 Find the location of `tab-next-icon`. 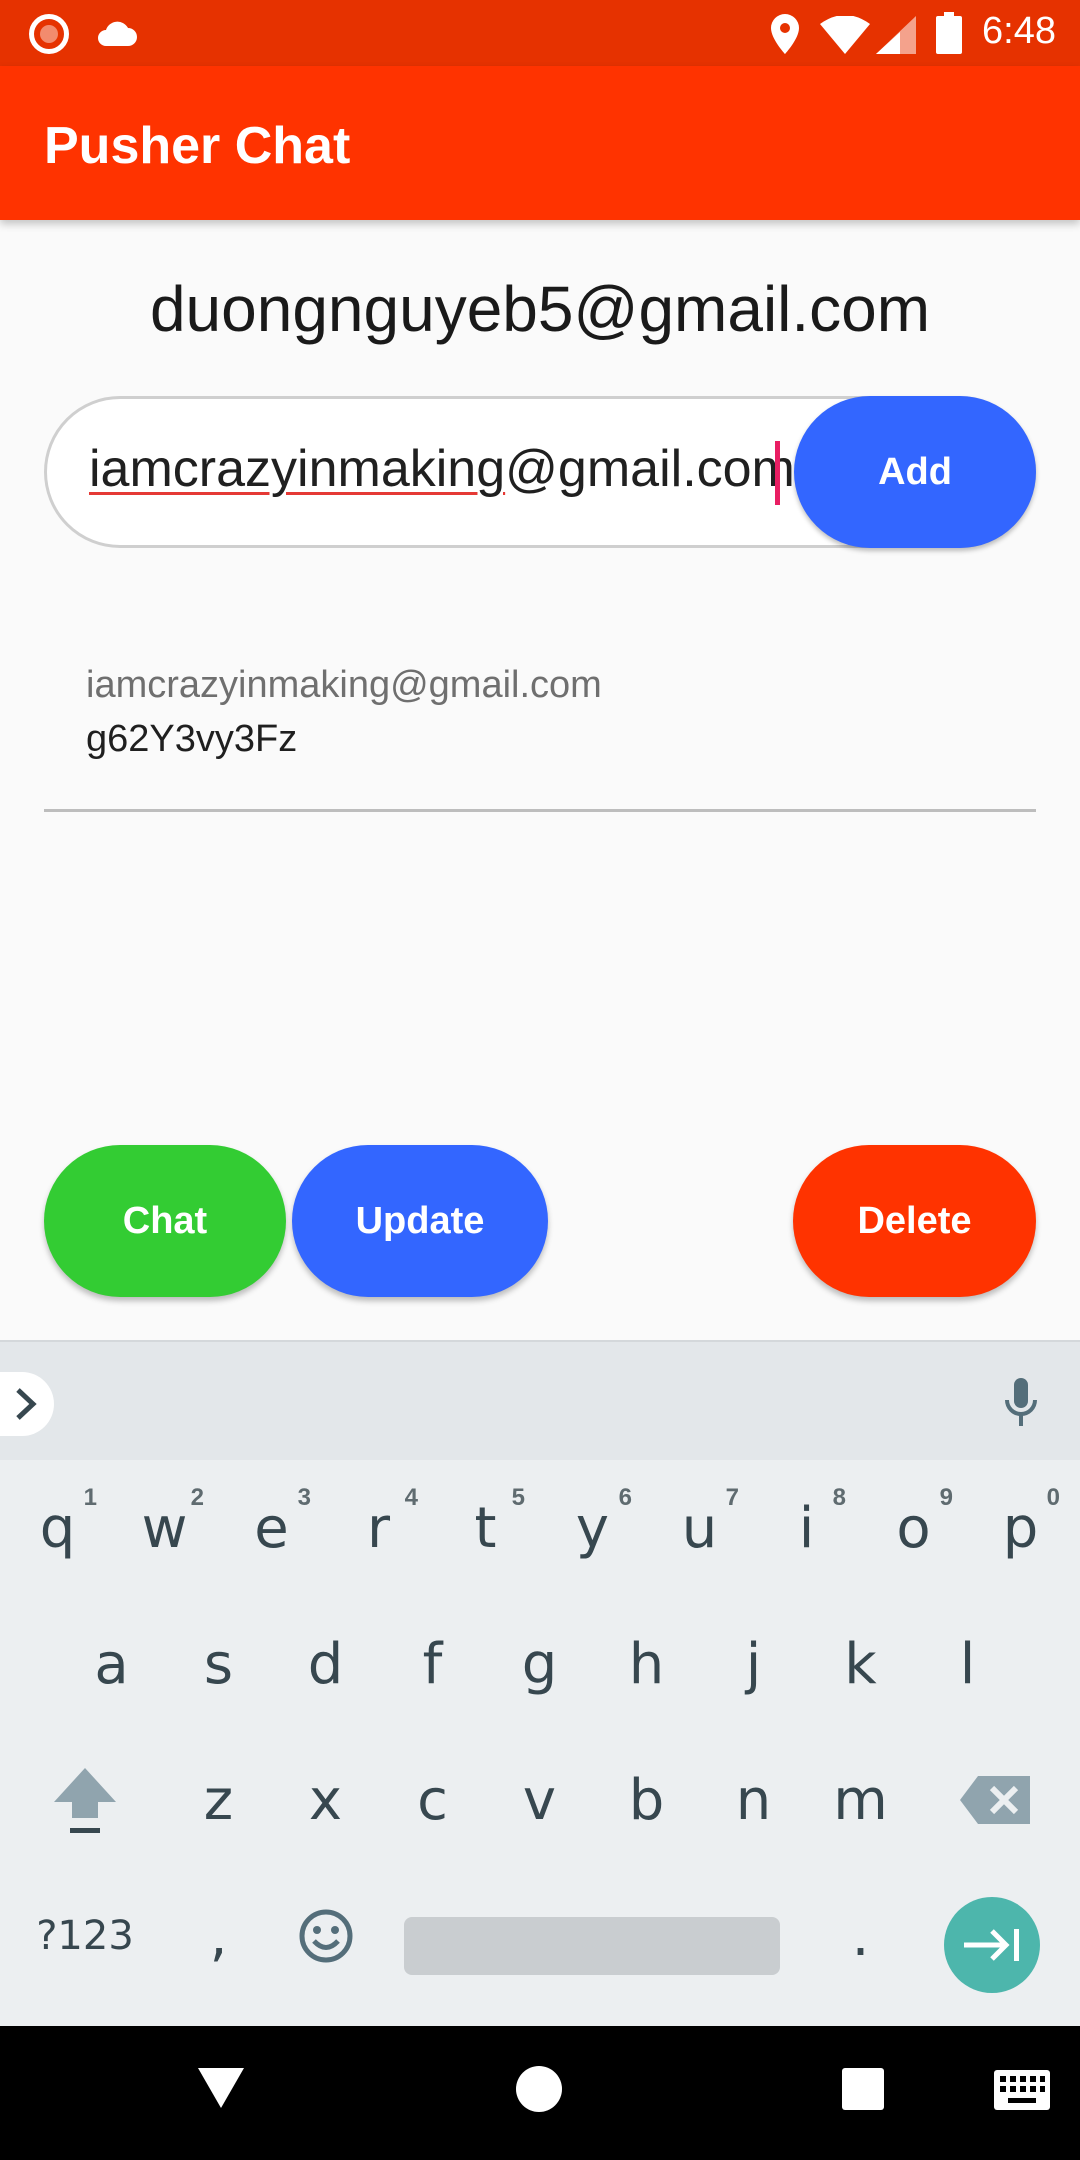

tab-next-icon is located at coordinates (991, 1945).